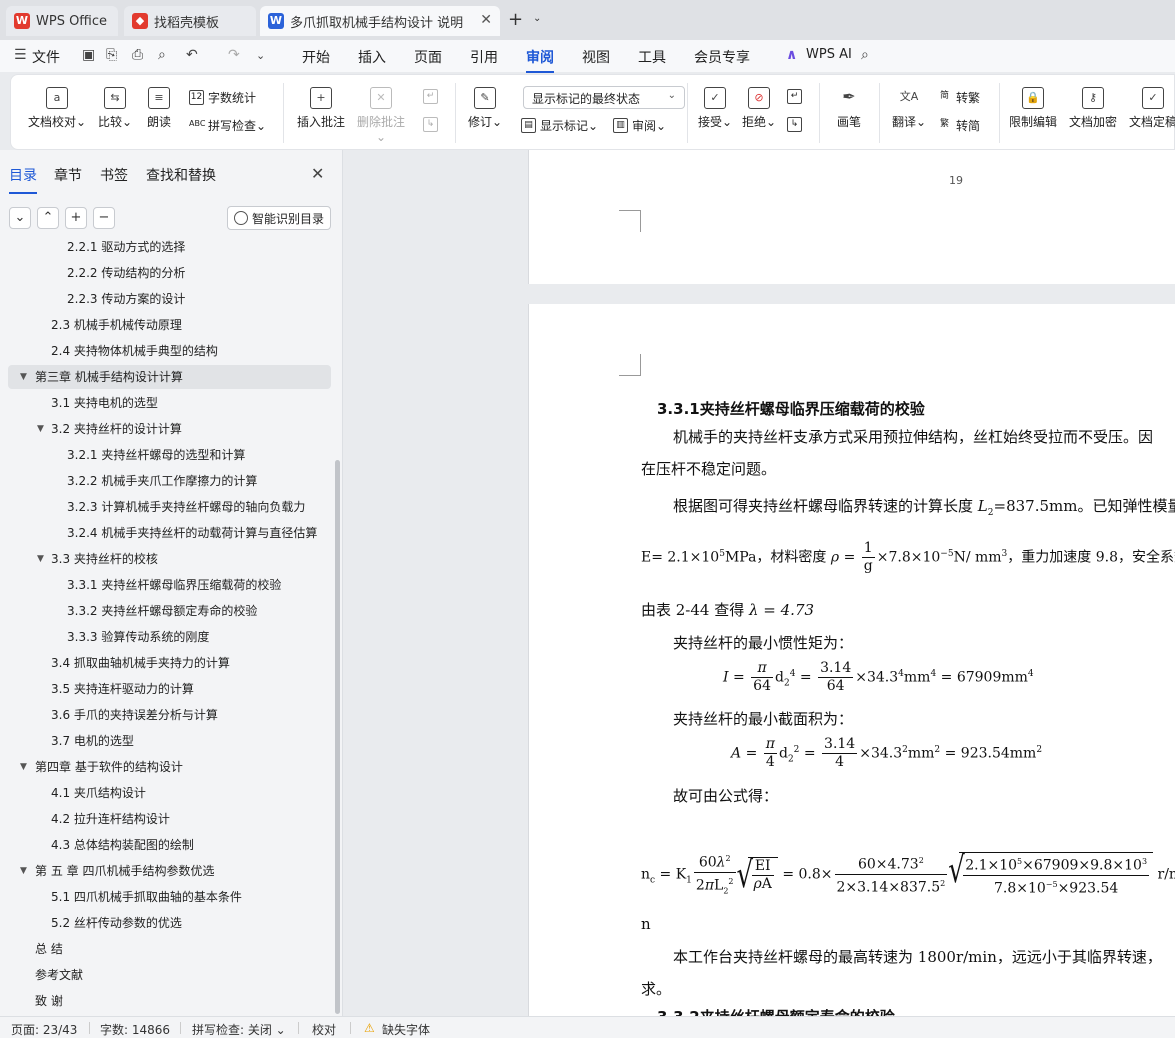  I want to click on tab-bookmarks: 书签, so click(114, 175).